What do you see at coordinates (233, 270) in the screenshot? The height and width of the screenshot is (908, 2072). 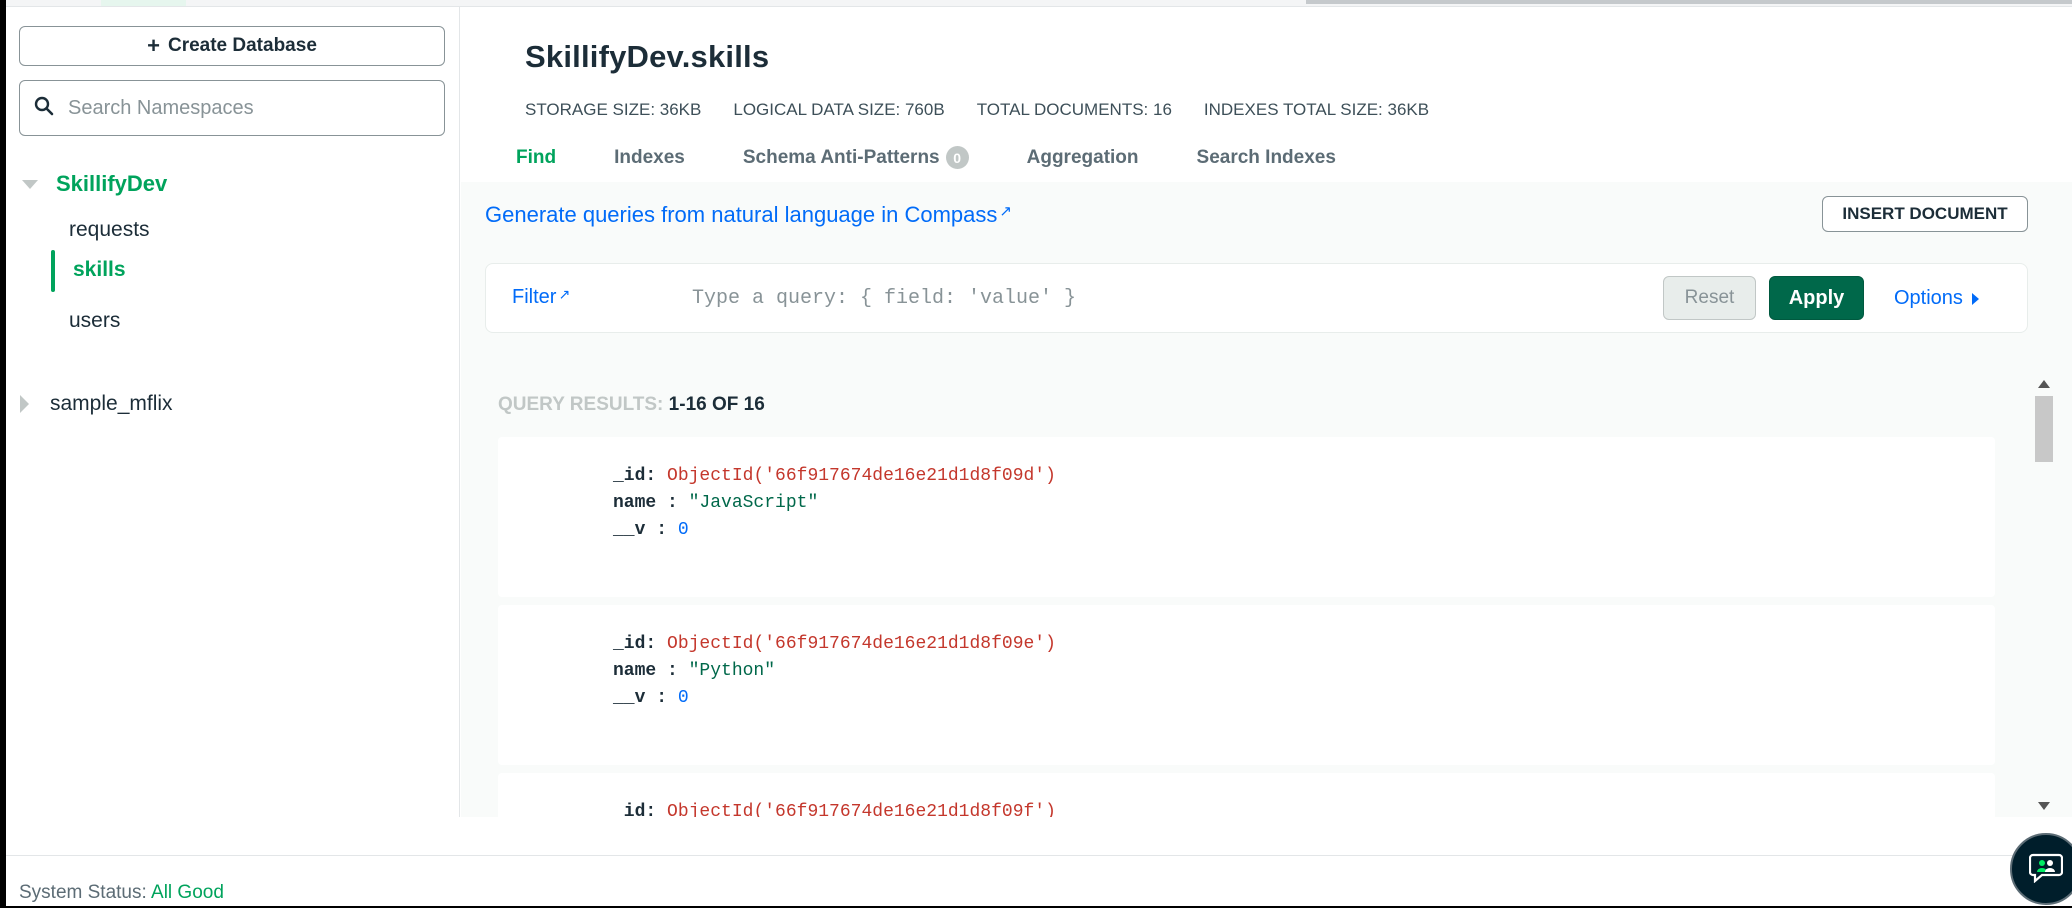 I see `sidebar-collection-skills: skills` at bounding box center [233, 270].